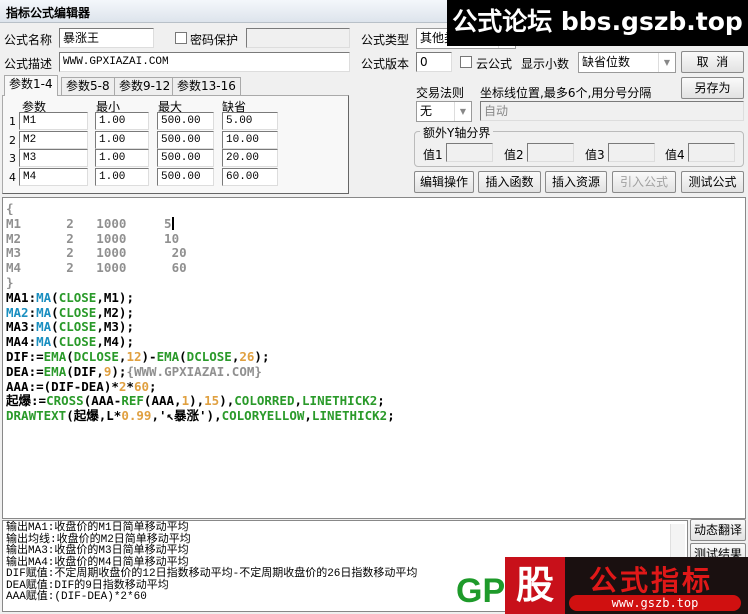  I want to click on code-token: 15, so click(212, 401).